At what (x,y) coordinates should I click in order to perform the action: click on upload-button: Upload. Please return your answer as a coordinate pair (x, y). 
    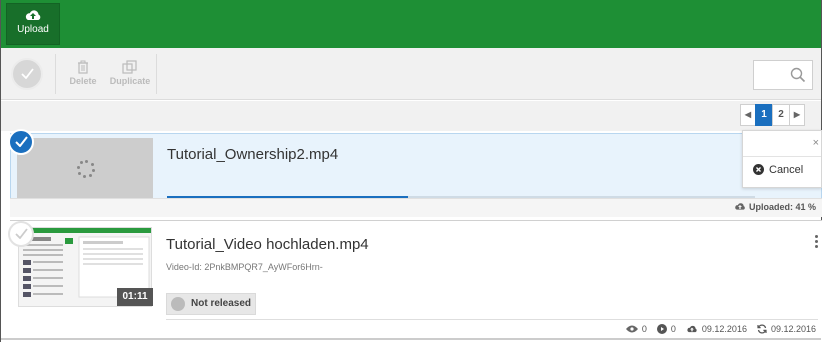
    Looking at the image, I should click on (33, 24).